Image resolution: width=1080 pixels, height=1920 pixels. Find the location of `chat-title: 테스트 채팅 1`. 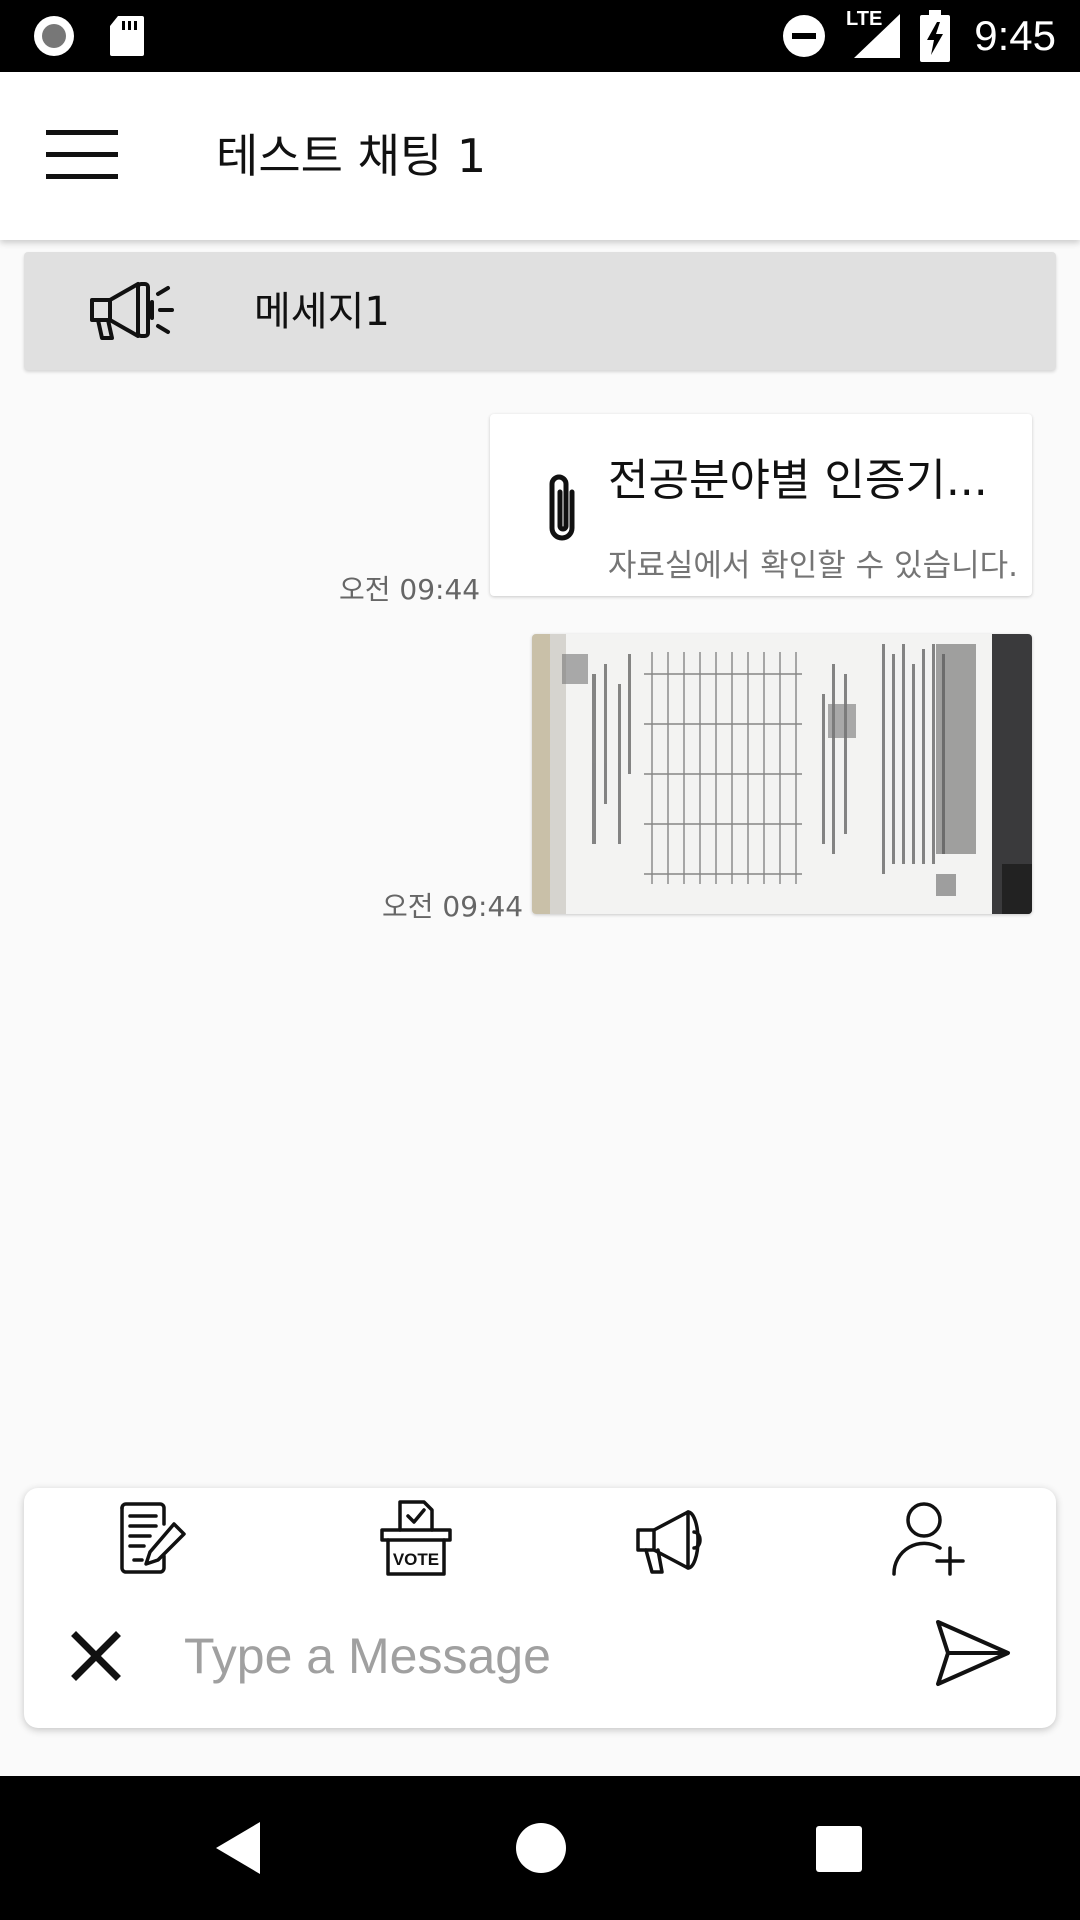

chat-title: 테스트 채팅 1 is located at coordinates (351, 156).